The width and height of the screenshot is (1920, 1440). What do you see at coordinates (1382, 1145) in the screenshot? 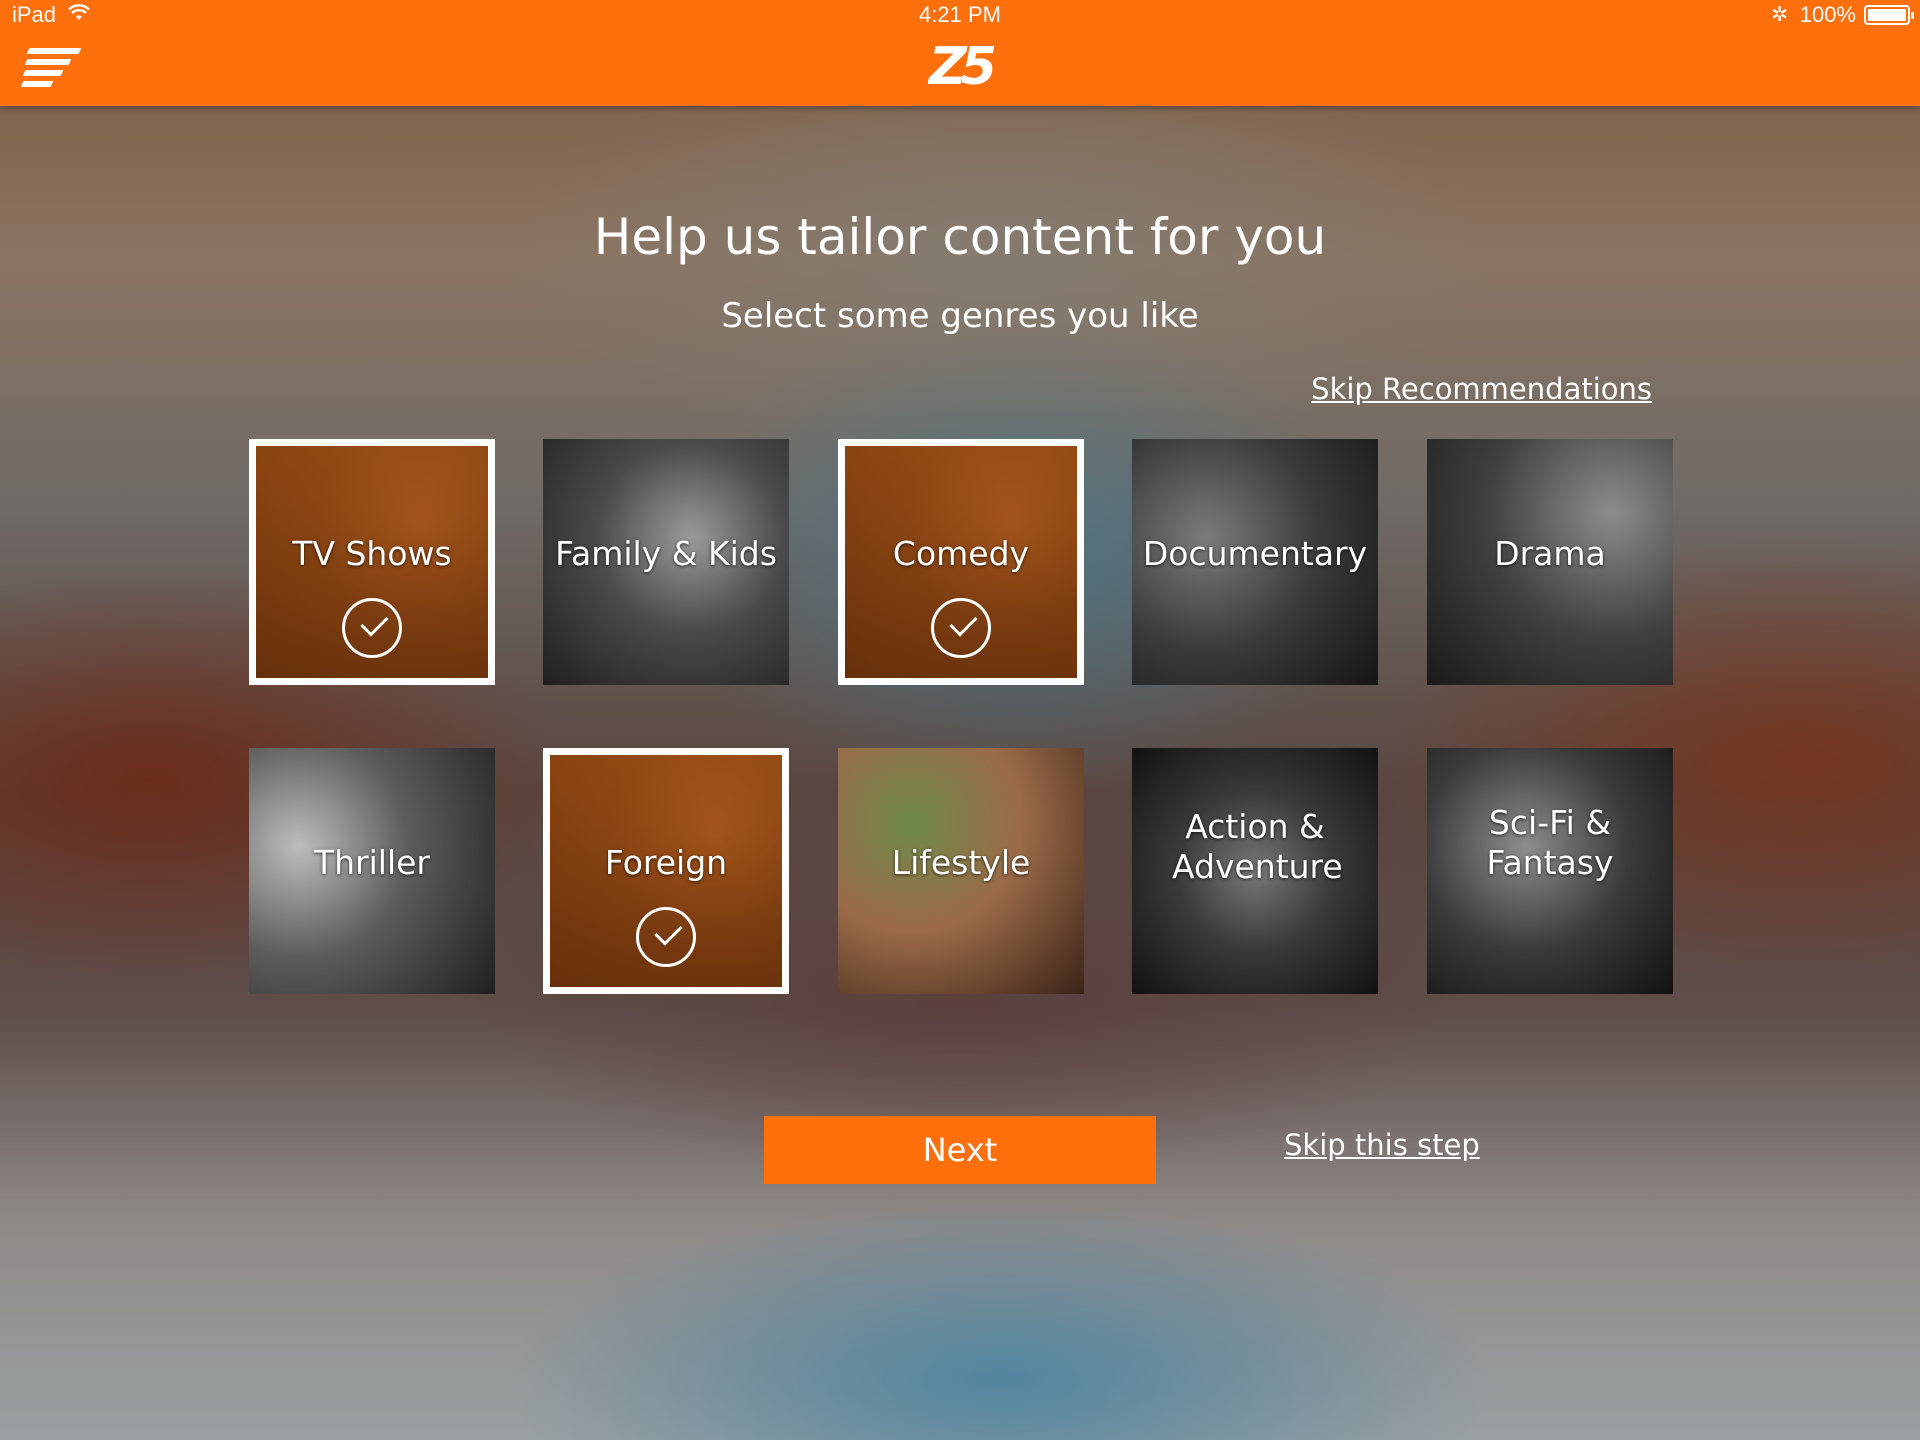
I see `skip-this-step-link: Skip this step` at bounding box center [1382, 1145].